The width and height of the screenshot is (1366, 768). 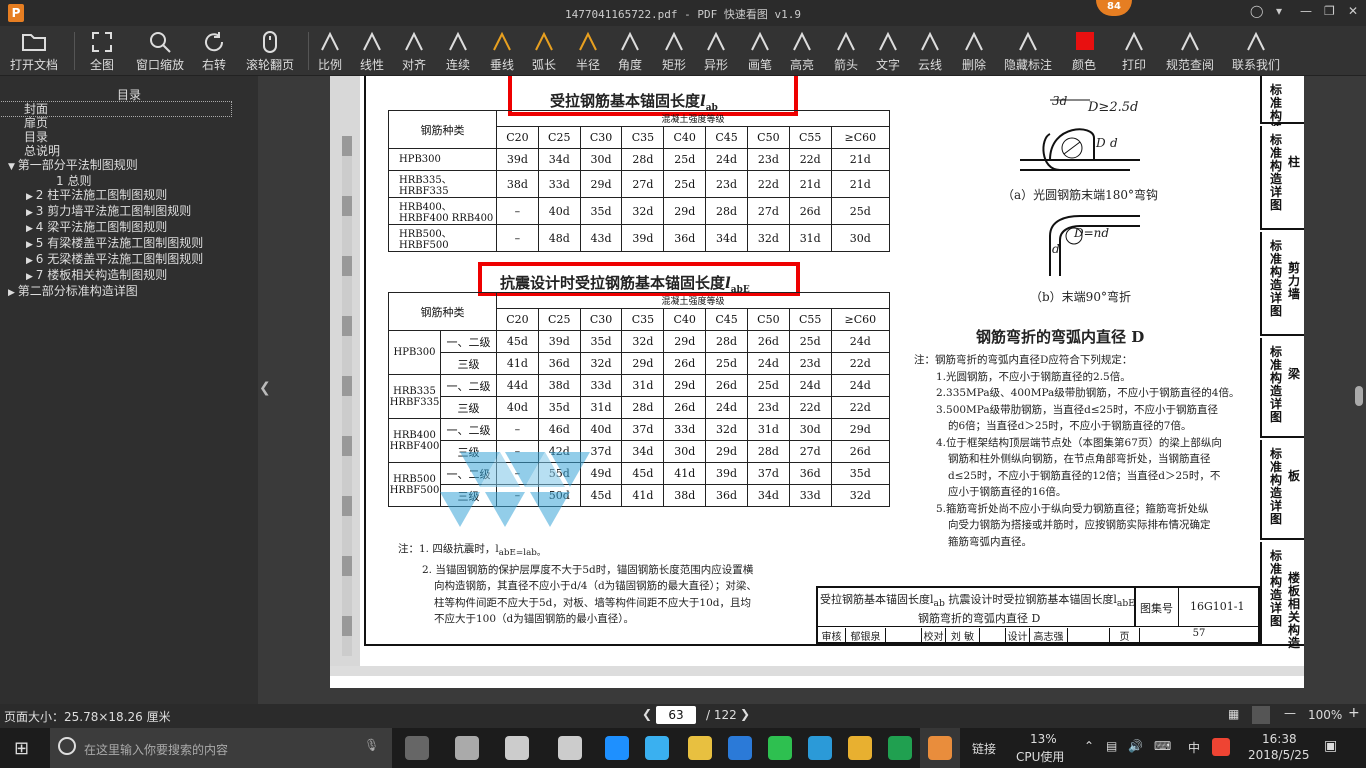 I want to click on continuous-view-icon, so click(x=1261, y=715).